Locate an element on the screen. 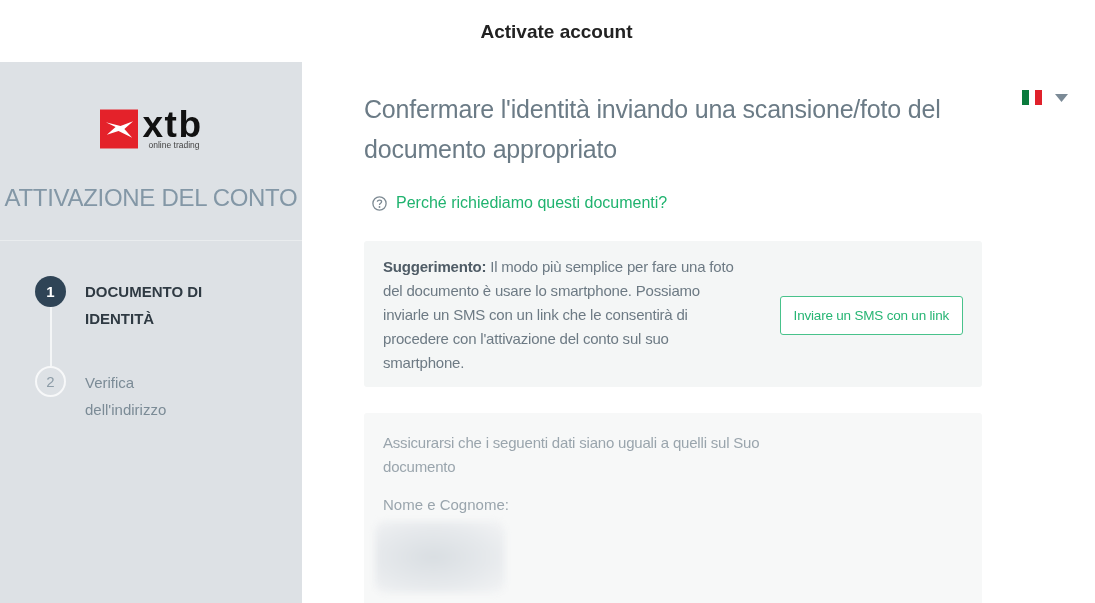  step-label: Verifica dell'indirizzo is located at coordinates (126, 396).